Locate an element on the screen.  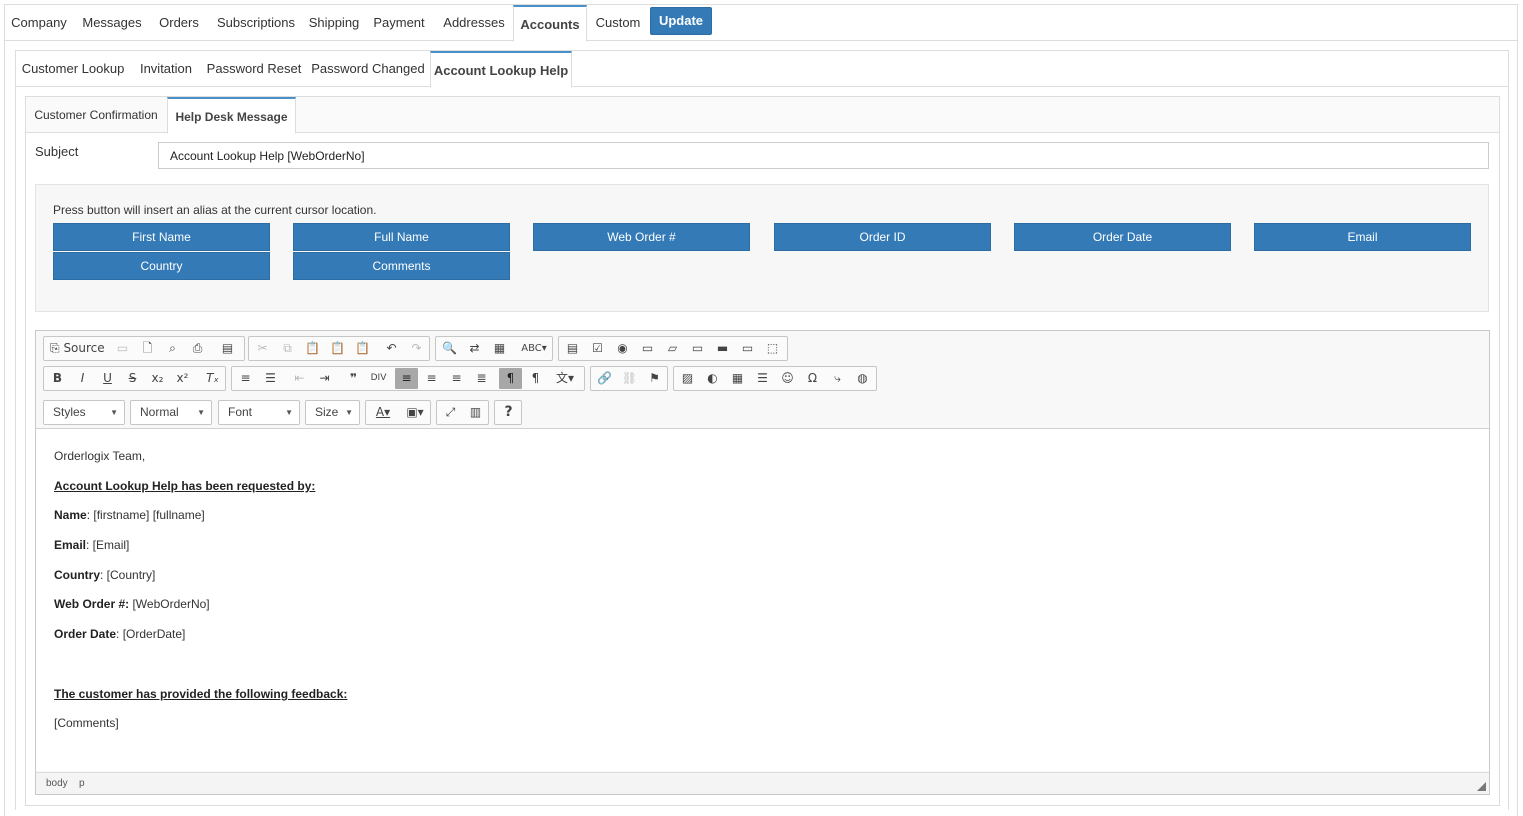
language-icon: 文▾ is located at coordinates (565, 378).